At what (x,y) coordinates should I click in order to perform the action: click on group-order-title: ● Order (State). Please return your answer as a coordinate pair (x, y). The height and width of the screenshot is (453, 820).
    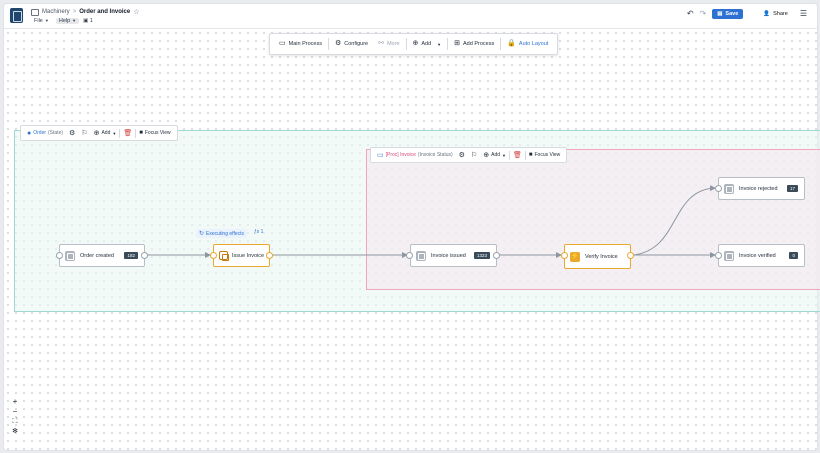
    Looking at the image, I should click on (45, 133).